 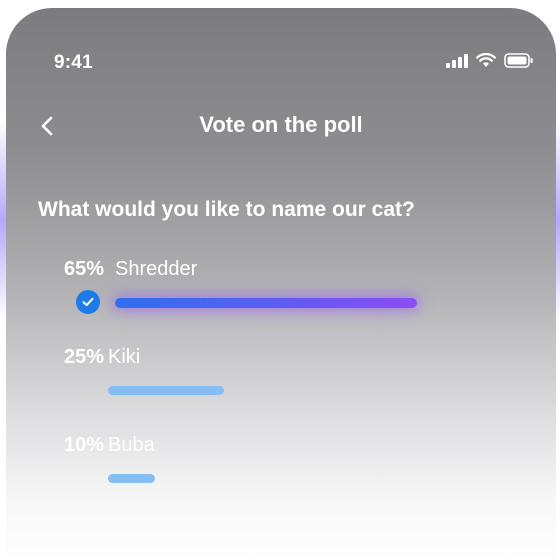 I want to click on status-time: 9:41, so click(x=73, y=62).